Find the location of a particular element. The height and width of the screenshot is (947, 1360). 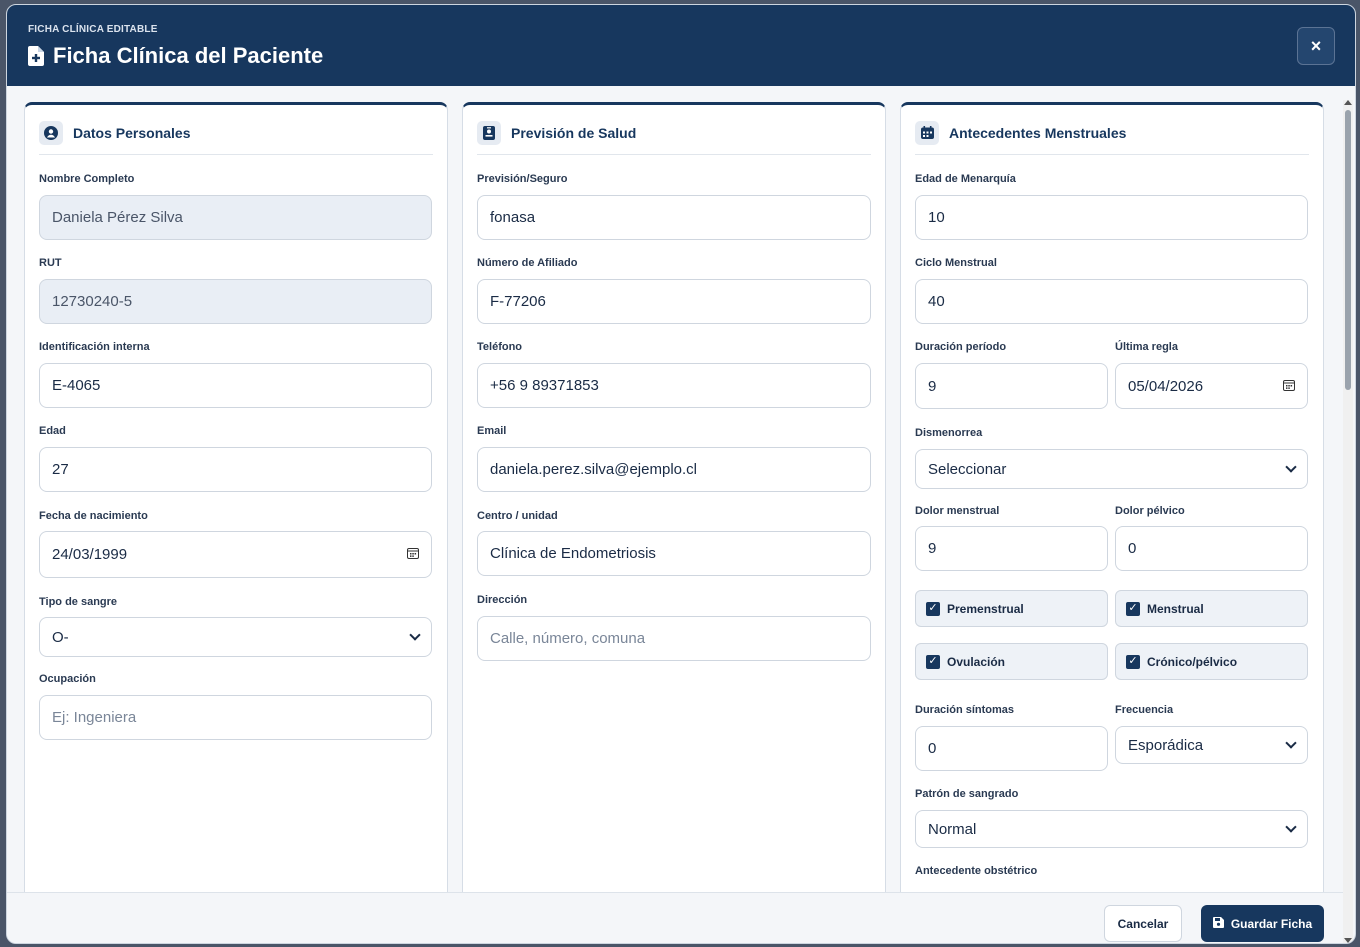

dir-label: Dirección is located at coordinates (502, 600).